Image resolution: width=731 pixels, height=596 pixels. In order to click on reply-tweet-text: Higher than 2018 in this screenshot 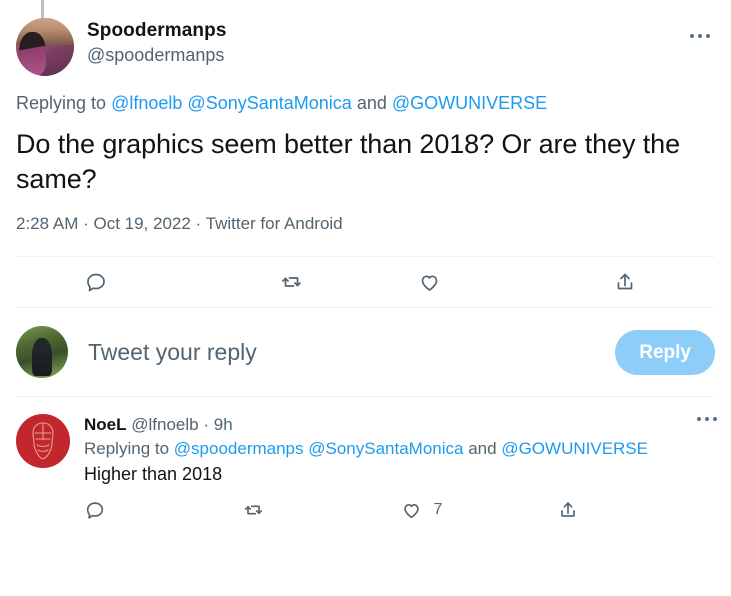, I will do `click(153, 474)`.